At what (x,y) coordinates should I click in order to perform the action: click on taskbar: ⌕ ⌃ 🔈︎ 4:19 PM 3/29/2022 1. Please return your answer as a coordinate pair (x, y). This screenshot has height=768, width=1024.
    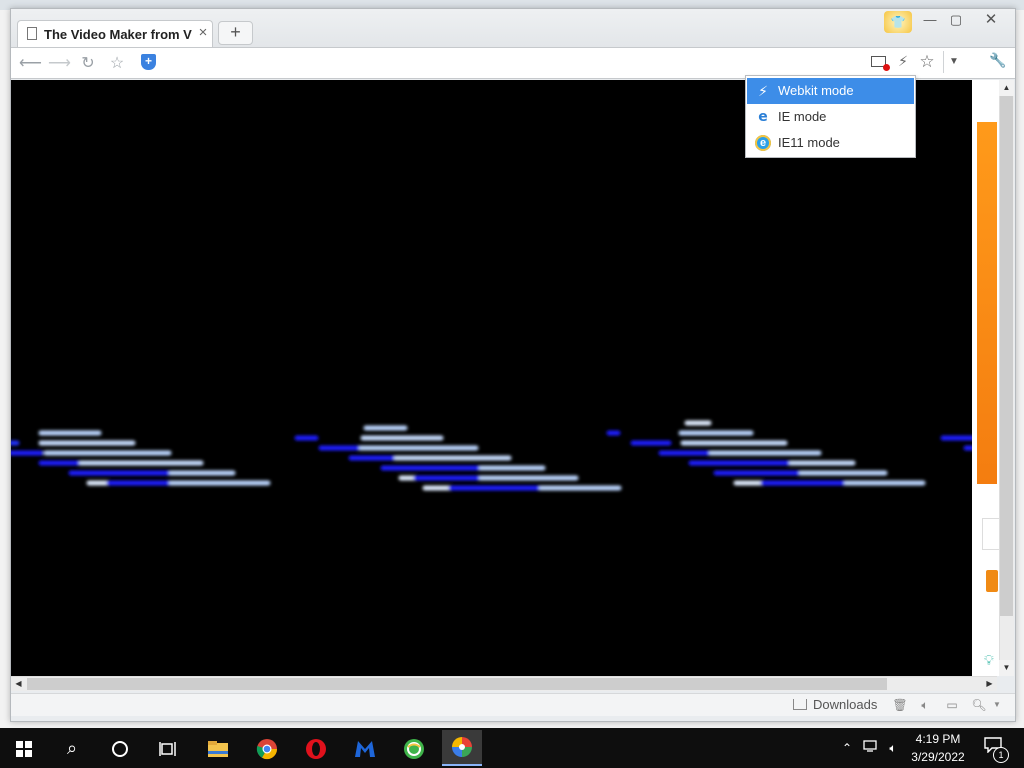
    Looking at the image, I should click on (512, 748).